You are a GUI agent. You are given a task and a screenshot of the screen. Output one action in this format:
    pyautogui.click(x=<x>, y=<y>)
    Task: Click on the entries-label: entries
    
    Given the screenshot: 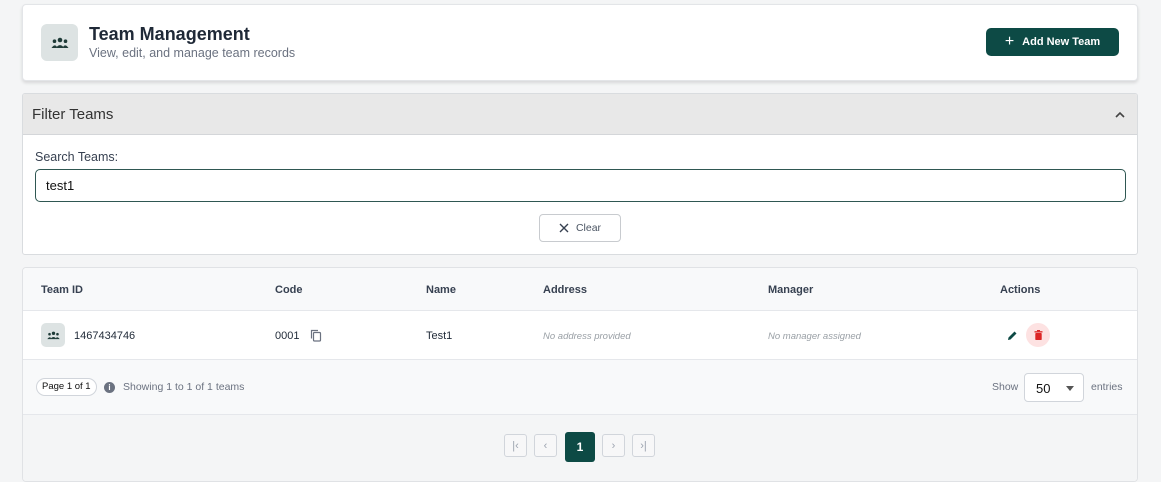 What is the action you would take?
    pyautogui.click(x=1107, y=387)
    